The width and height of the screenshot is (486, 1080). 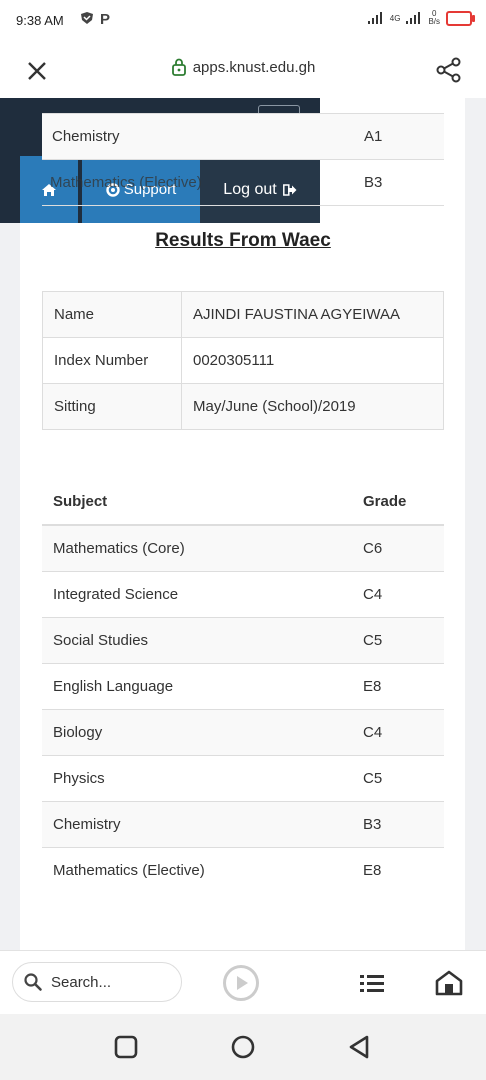 I want to click on page-title: Results From Waec, so click(x=243, y=240).